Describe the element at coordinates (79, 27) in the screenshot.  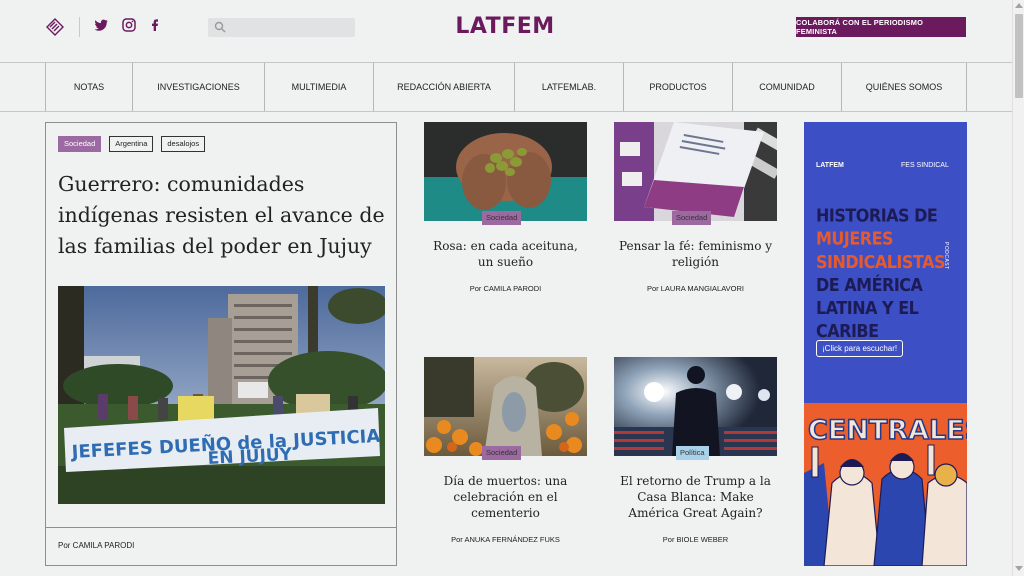
I see `header-divider` at that location.